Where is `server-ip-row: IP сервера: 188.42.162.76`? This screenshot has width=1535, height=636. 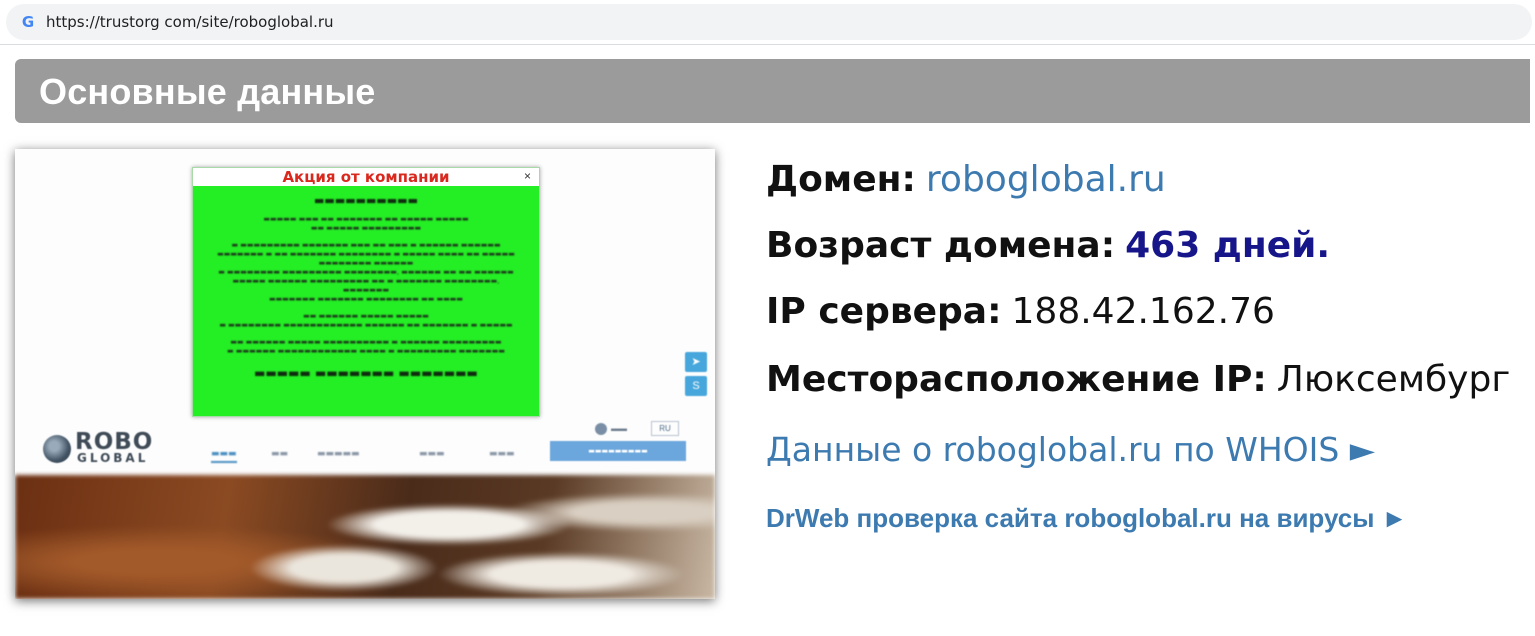 server-ip-row: IP сервера: 188.42.162.76 is located at coordinates (1020, 311).